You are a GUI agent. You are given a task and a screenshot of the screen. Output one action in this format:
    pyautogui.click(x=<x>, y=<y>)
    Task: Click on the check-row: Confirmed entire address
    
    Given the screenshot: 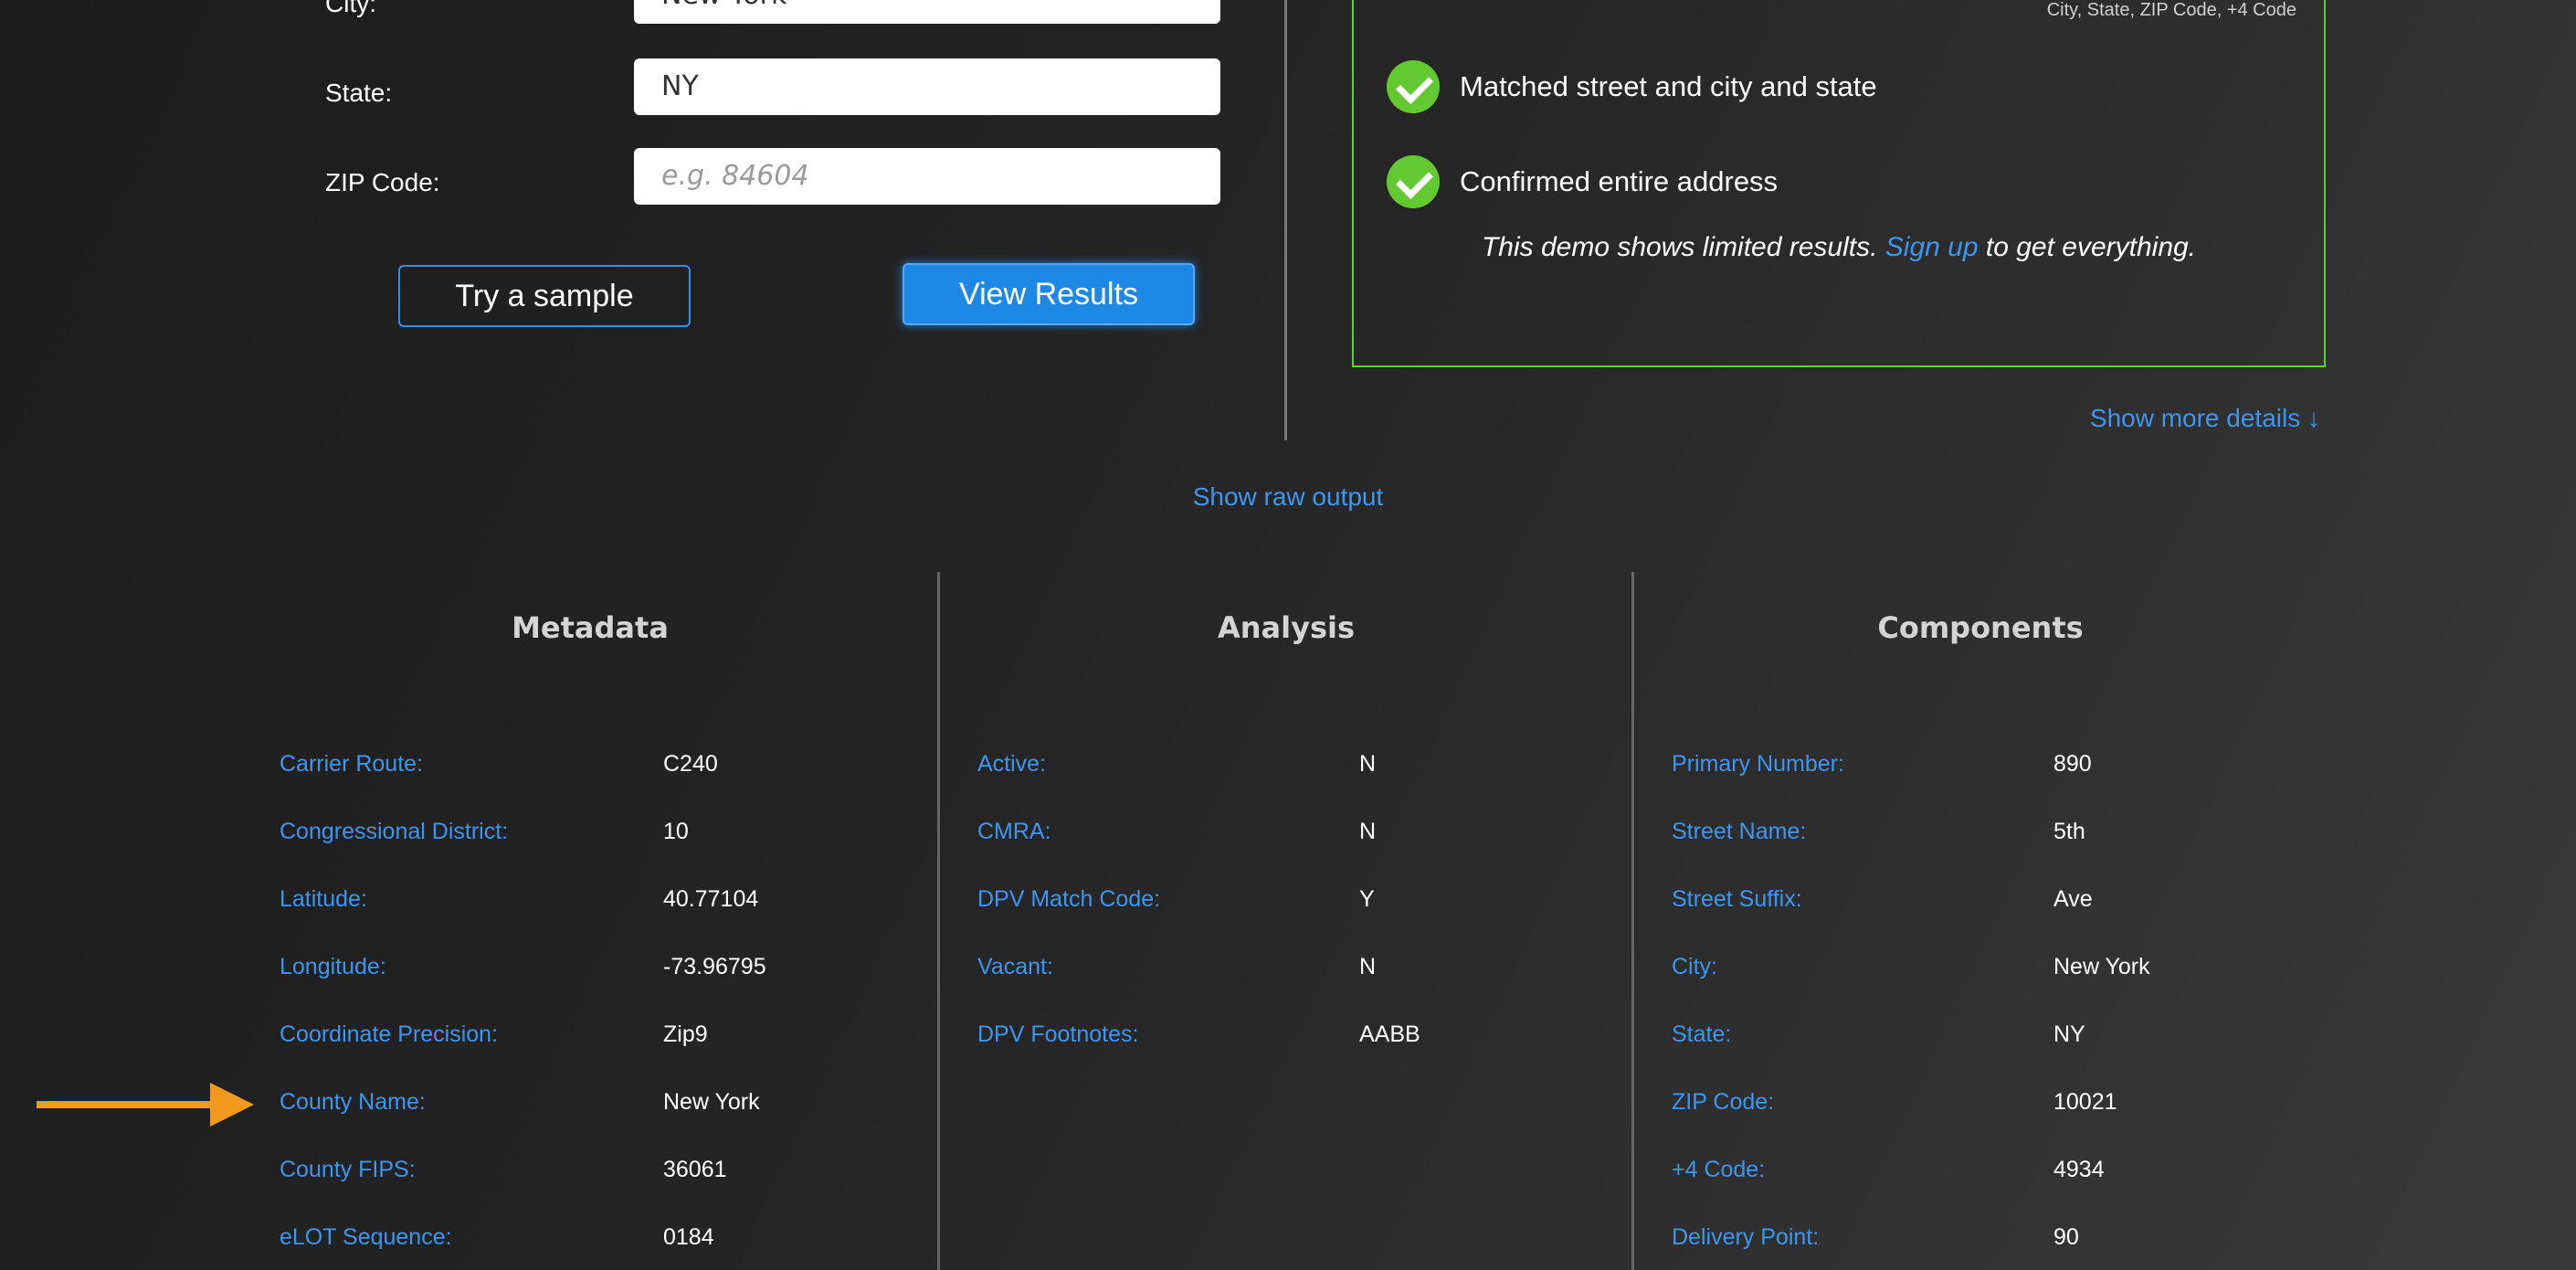 What is the action you would take?
    pyautogui.click(x=1583, y=182)
    